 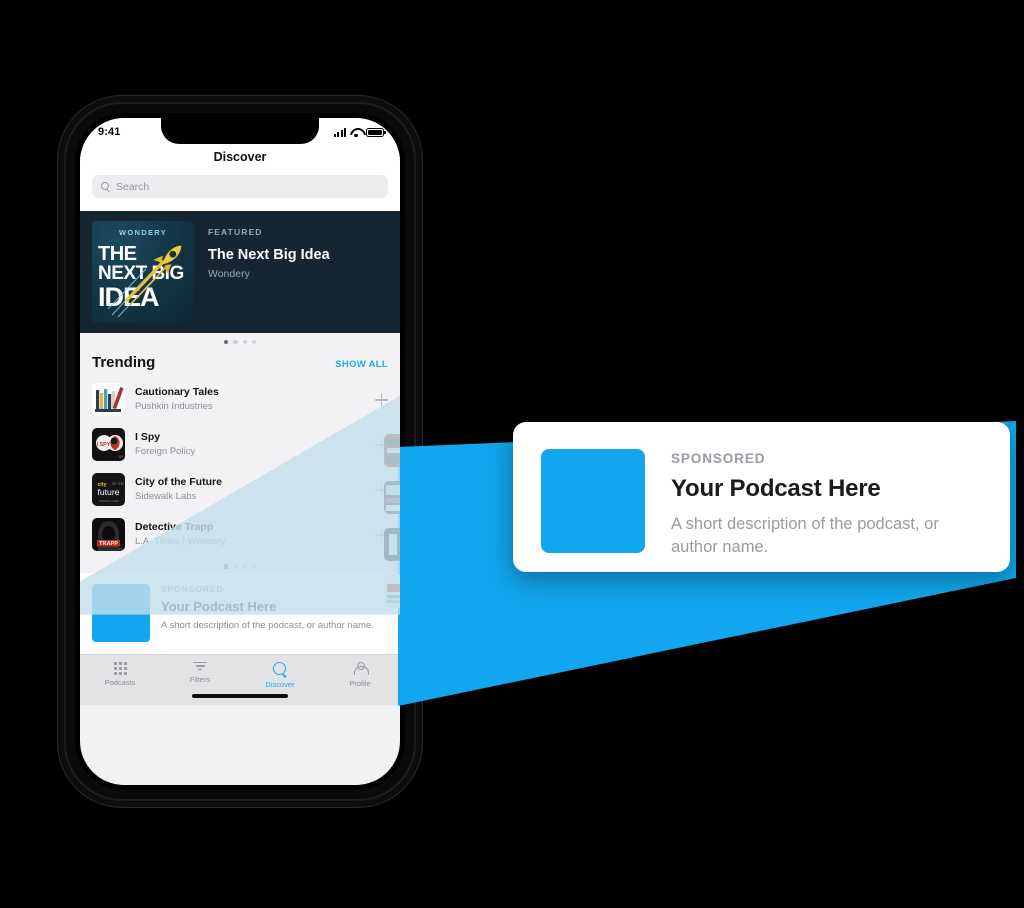 I want to click on podcast-name: Cautionary Tales, so click(x=177, y=392).